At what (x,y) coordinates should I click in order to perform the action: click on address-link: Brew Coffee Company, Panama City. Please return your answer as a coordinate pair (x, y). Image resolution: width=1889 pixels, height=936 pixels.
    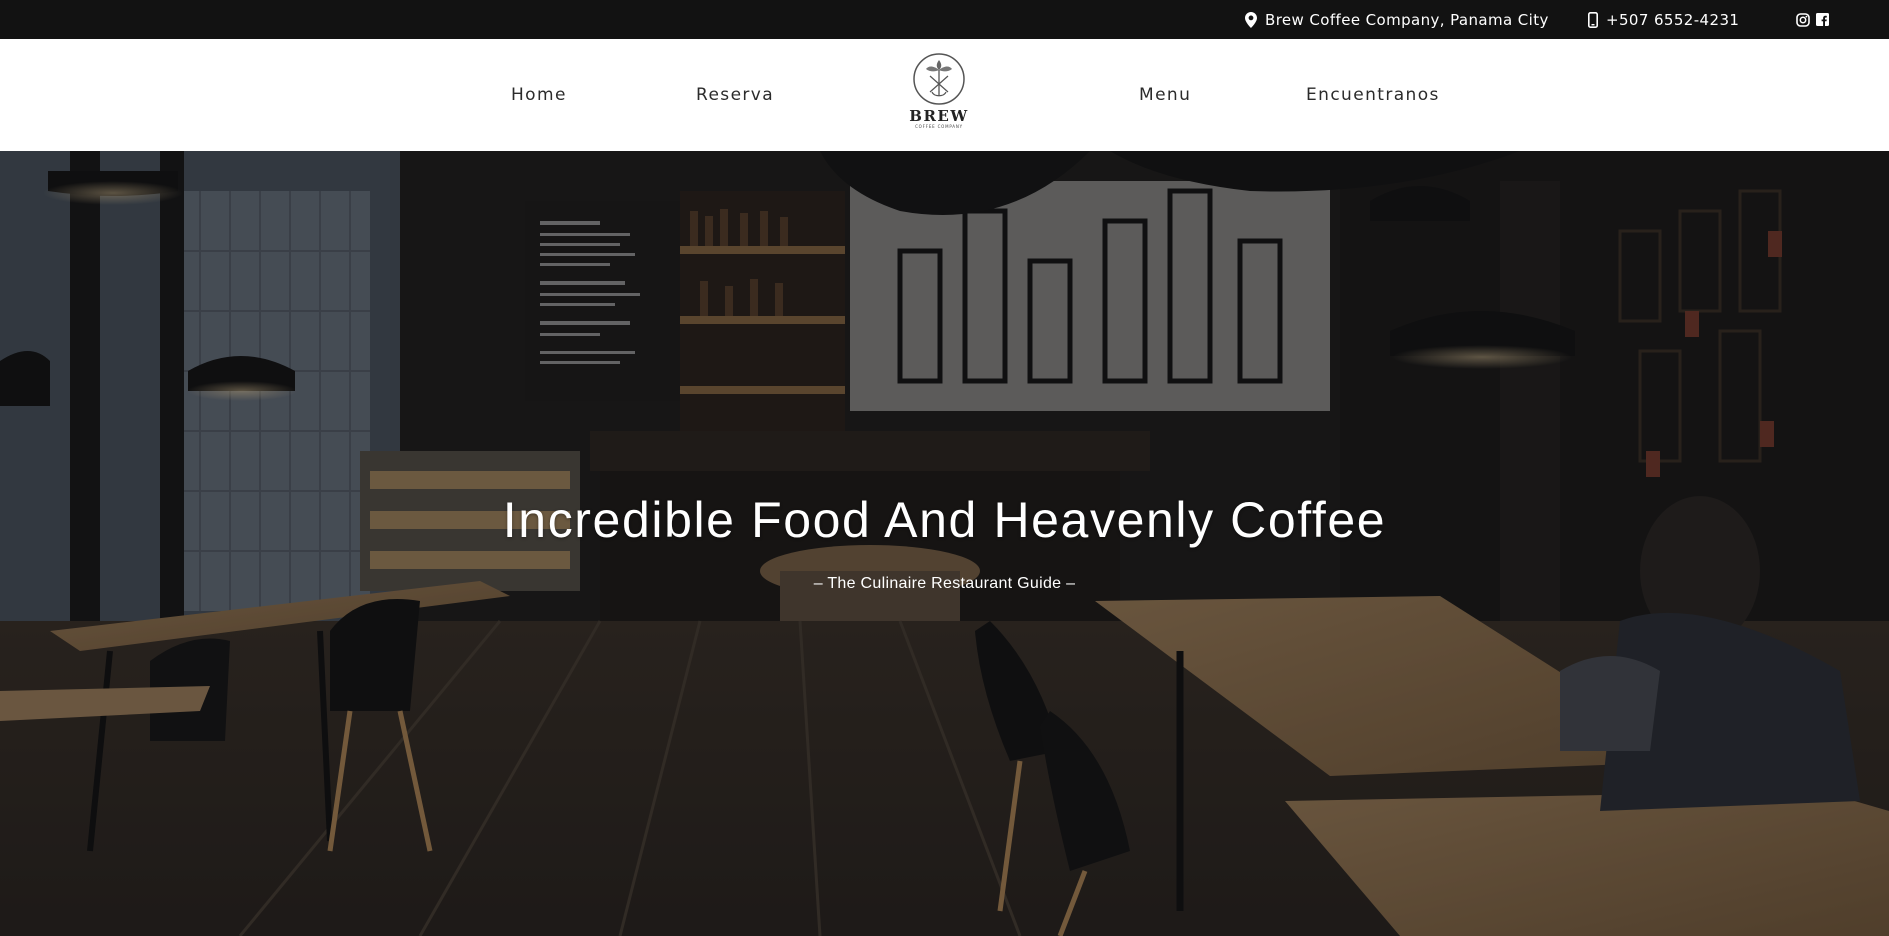
    Looking at the image, I should click on (1397, 19).